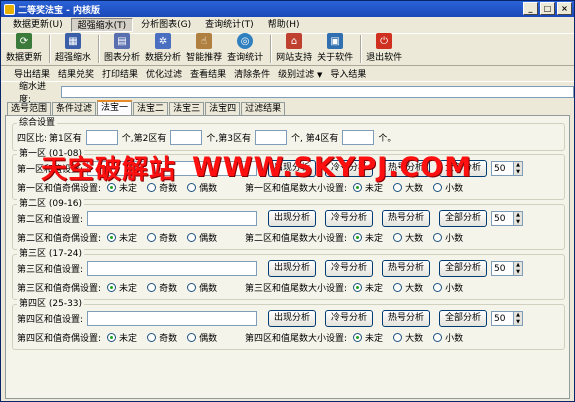 This screenshot has width=575, height=402. Describe the element at coordinates (252, 73) in the screenshot. I see `clear-conditions-button: 清除条件` at that location.